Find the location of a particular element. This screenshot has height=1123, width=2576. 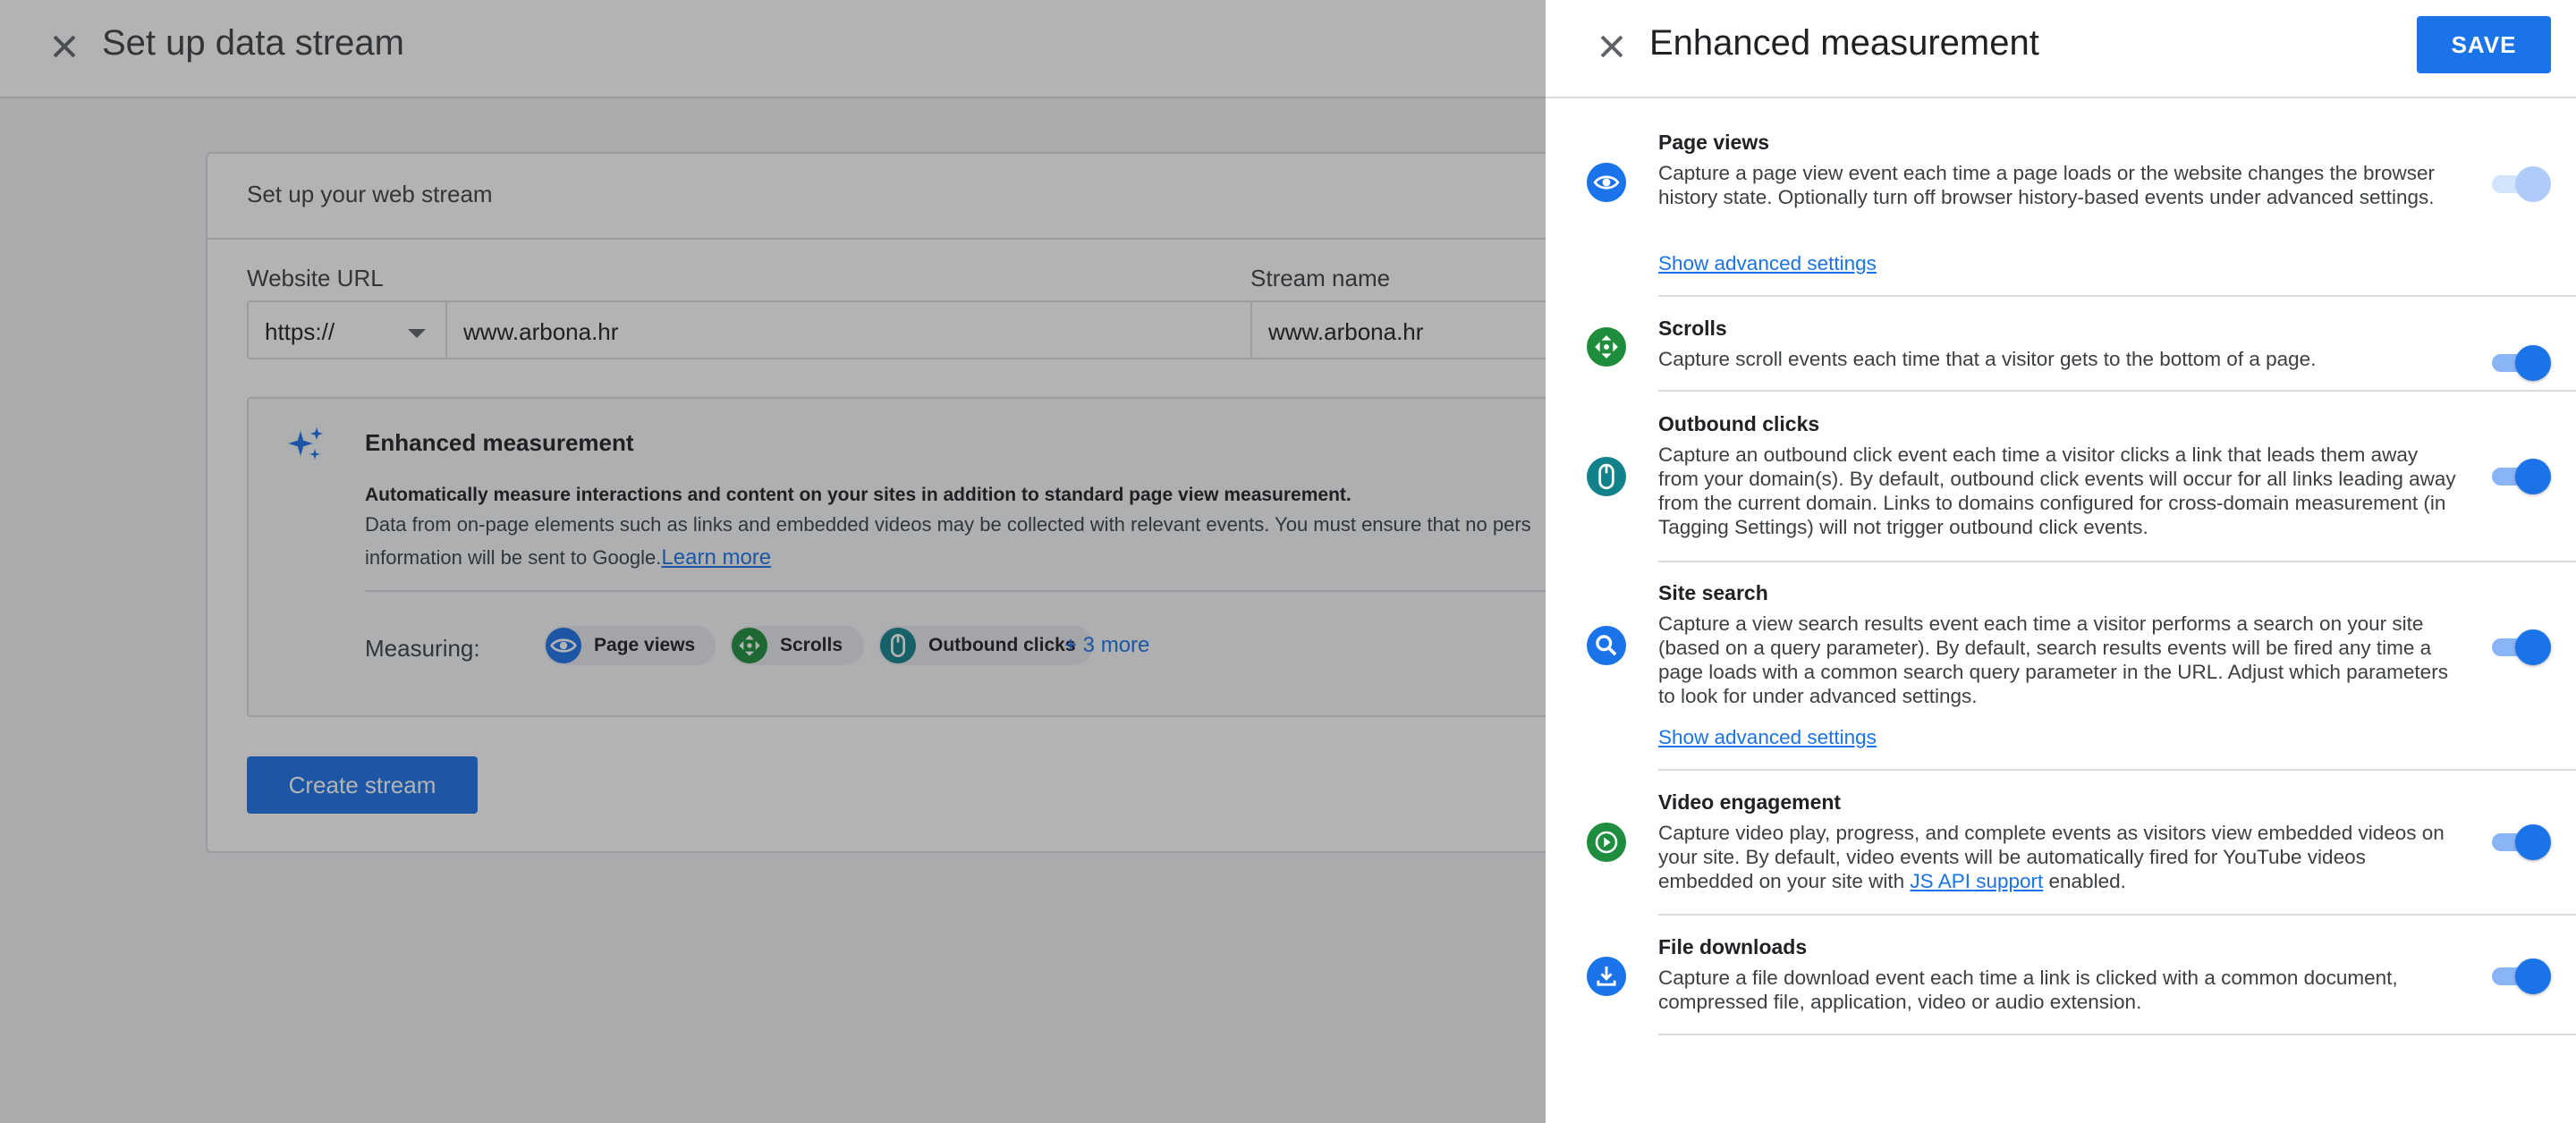

outbound-clicks-toggle is located at coordinates (2519, 476).